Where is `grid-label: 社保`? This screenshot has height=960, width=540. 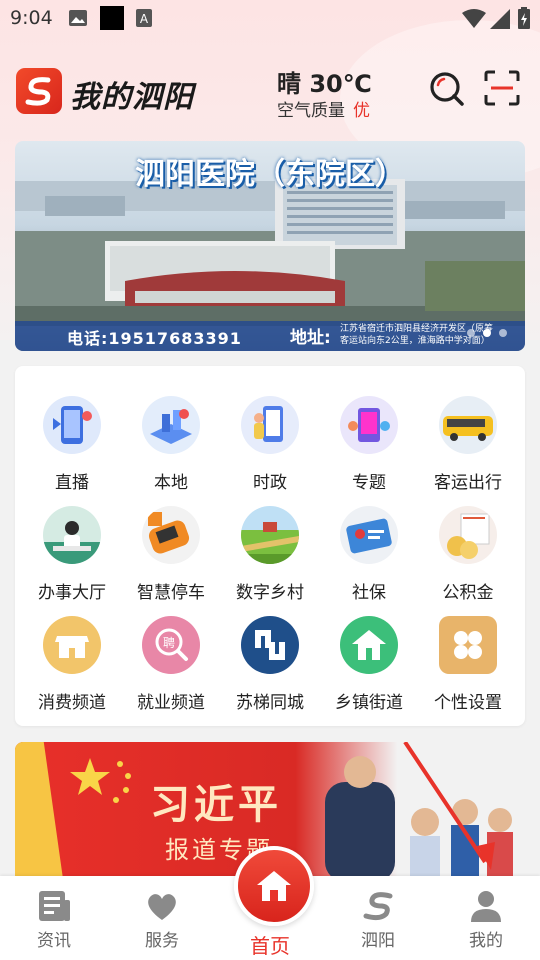
grid-label: 社保 is located at coordinates (369, 593).